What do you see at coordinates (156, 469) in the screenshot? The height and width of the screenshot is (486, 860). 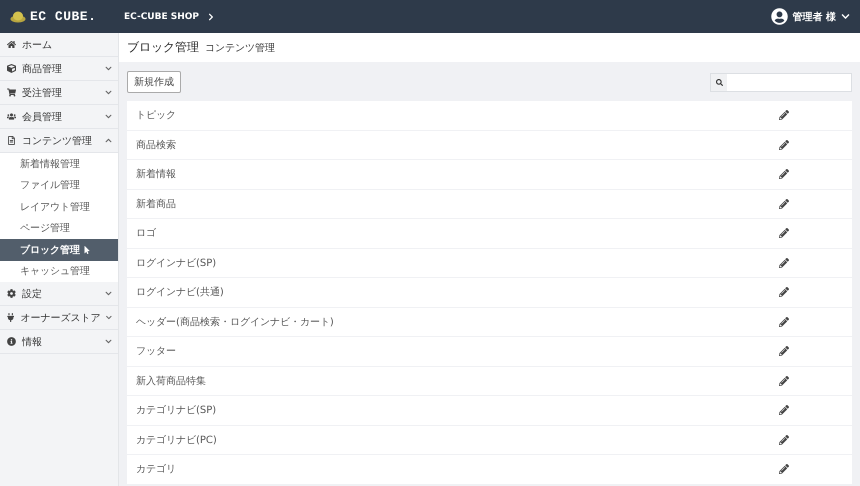 I see `block-name: カテゴリ` at bounding box center [156, 469].